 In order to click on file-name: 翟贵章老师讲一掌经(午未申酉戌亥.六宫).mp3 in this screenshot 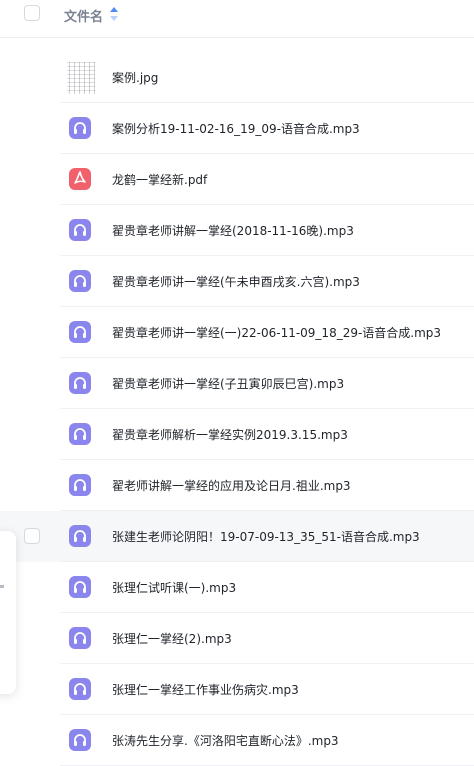, I will do `click(236, 281)`.